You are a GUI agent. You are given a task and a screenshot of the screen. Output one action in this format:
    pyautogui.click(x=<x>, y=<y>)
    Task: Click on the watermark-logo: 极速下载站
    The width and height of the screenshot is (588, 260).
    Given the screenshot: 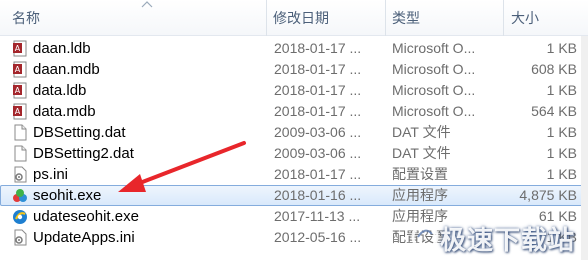 What is the action you would take?
    pyautogui.click(x=499, y=238)
    